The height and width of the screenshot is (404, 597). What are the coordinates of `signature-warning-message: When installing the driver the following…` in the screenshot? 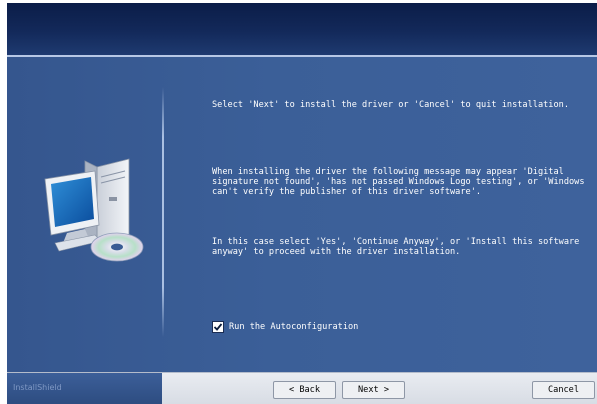 It's located at (398, 182).